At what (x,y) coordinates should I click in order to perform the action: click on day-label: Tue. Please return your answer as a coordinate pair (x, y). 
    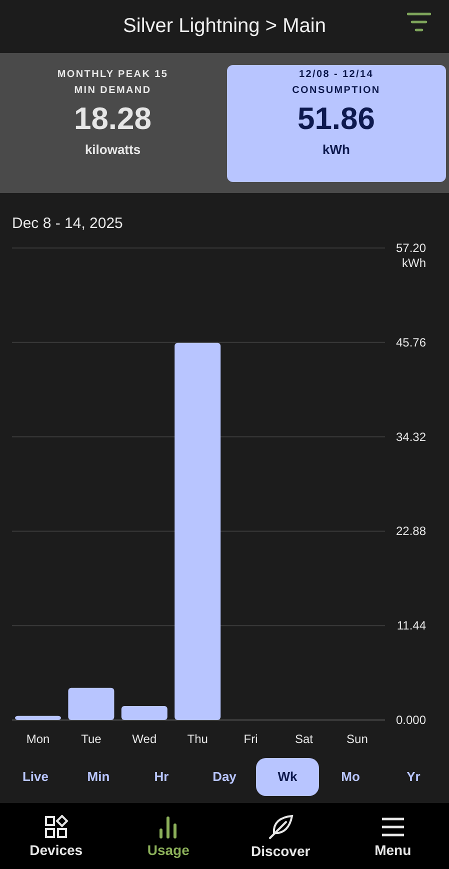
    Looking at the image, I should click on (91, 739).